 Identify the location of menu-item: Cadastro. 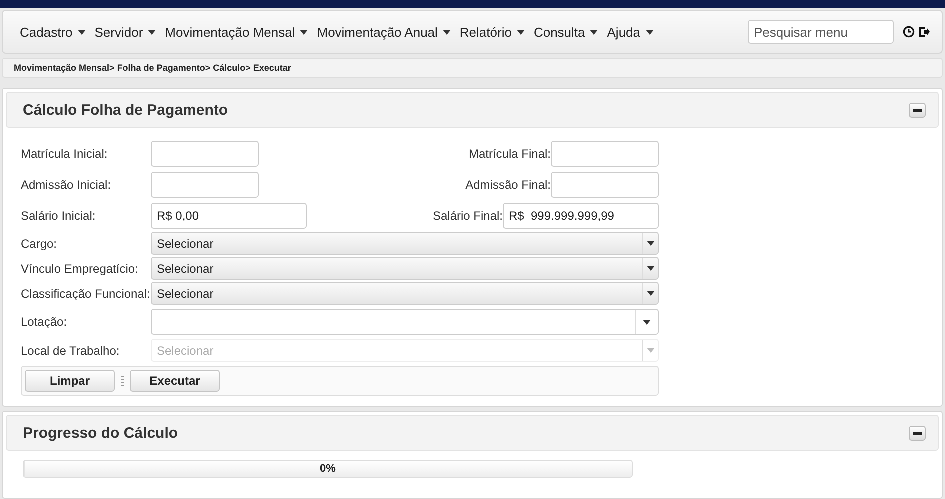
(53, 32).